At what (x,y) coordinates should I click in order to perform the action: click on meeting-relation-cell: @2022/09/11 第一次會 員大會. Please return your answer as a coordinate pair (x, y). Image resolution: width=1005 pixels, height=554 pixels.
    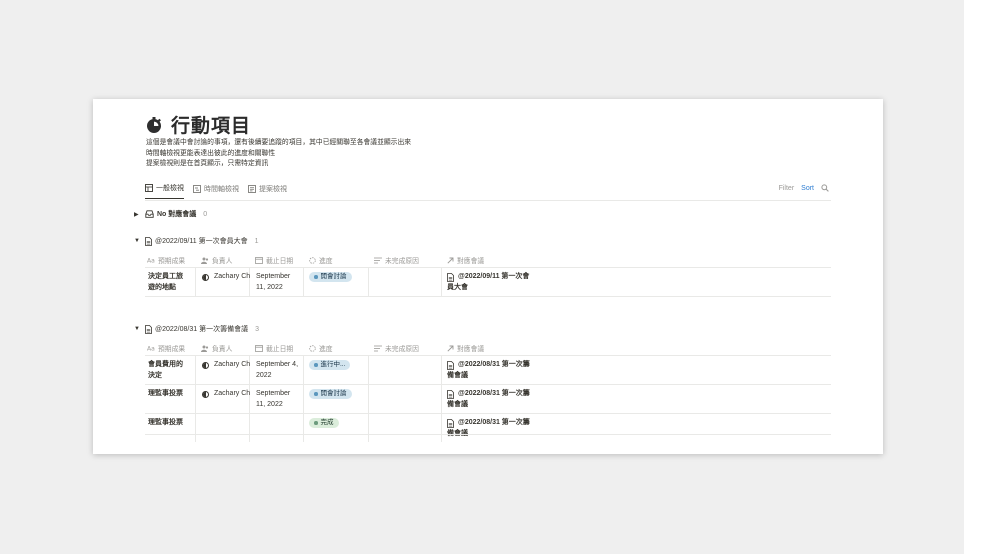
    Looking at the image, I should click on (488, 282).